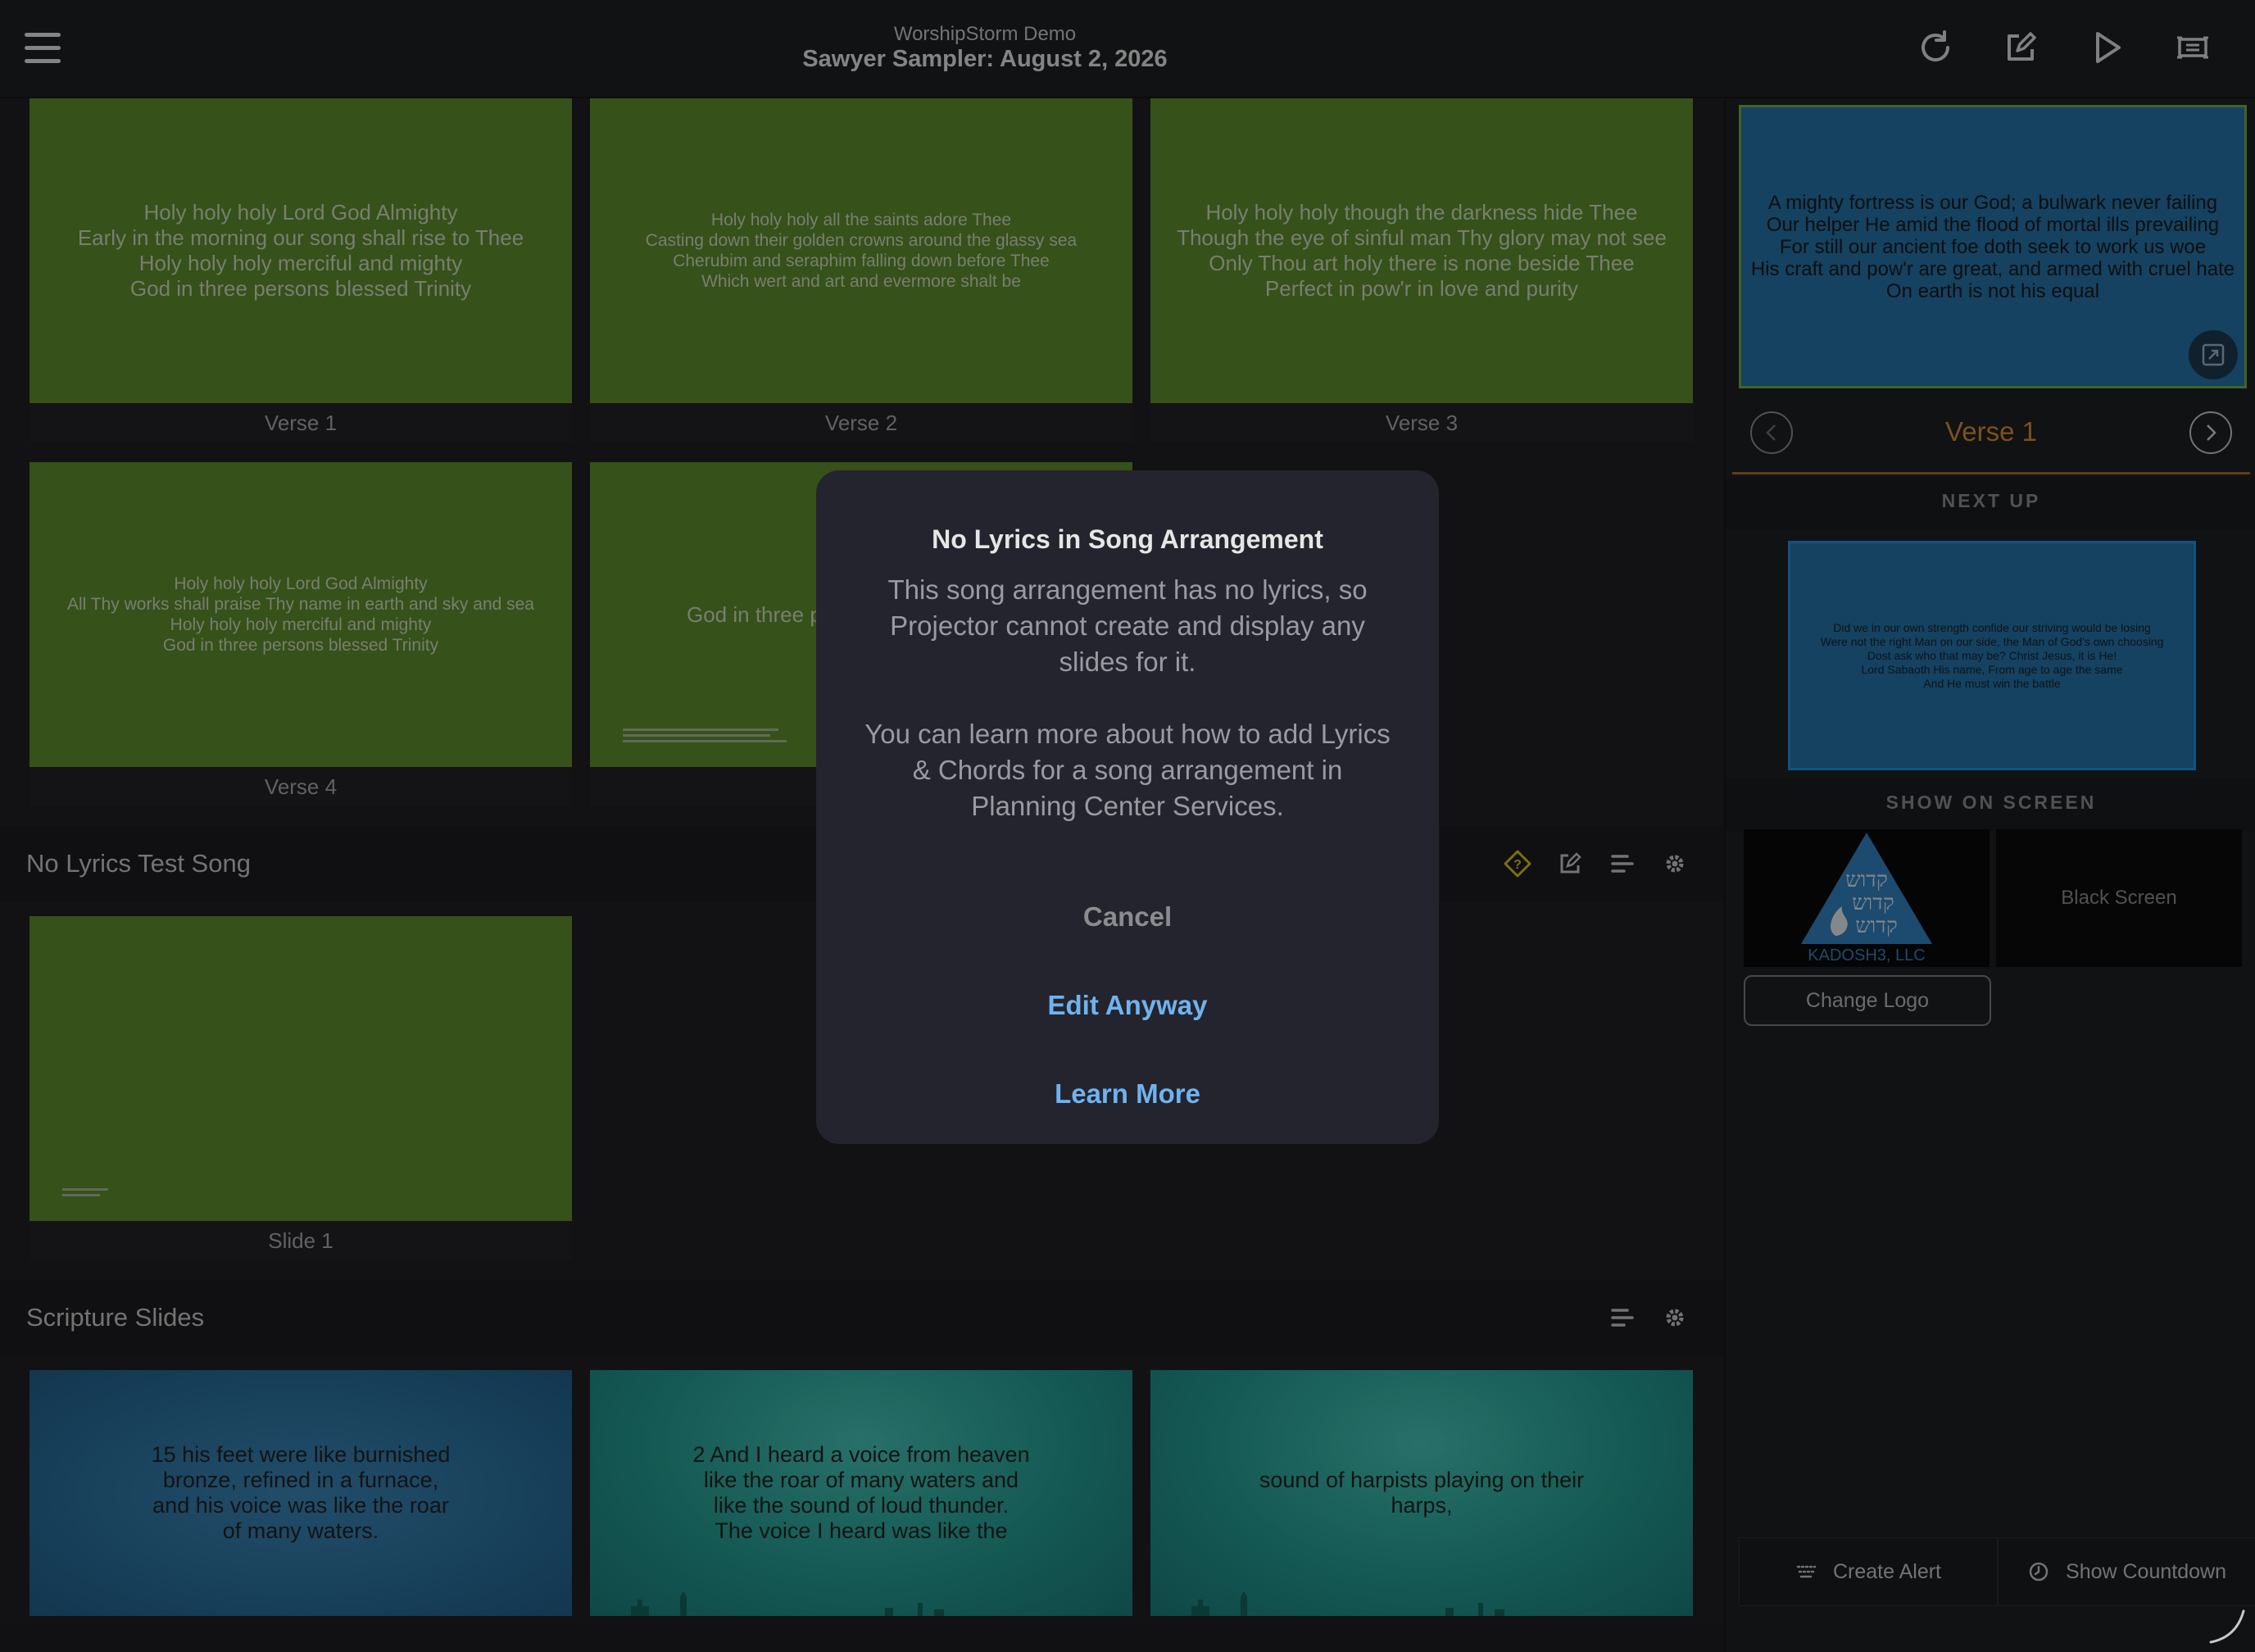  I want to click on resize-handle-icon, so click(2226, 1625).